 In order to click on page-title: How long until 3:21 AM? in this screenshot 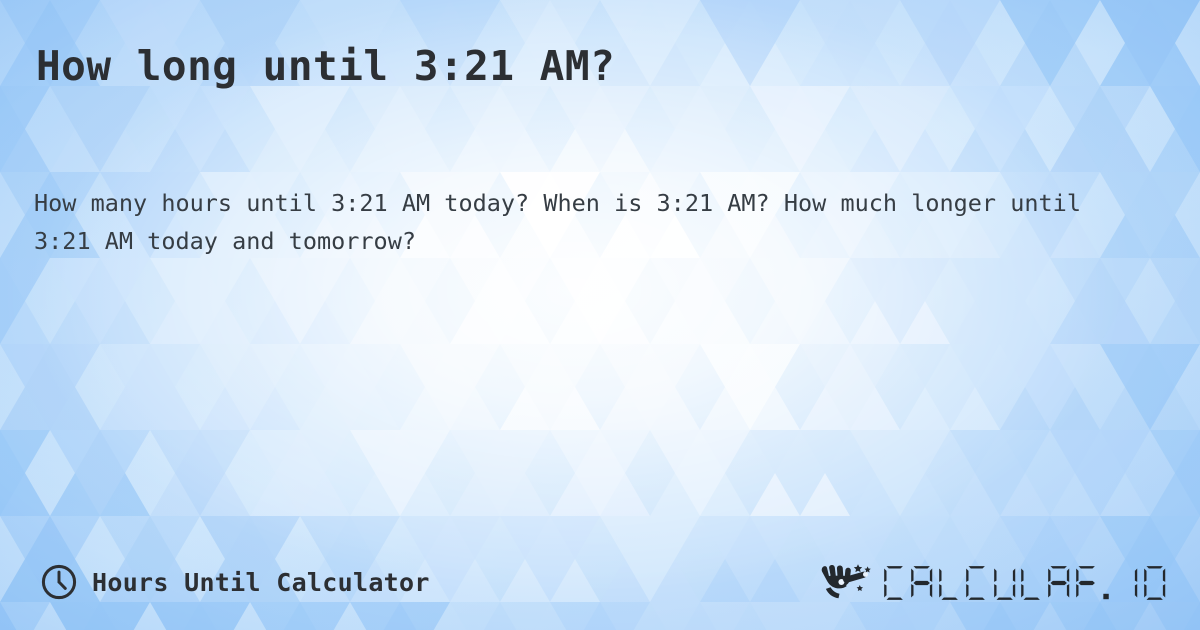, I will do `click(326, 66)`.